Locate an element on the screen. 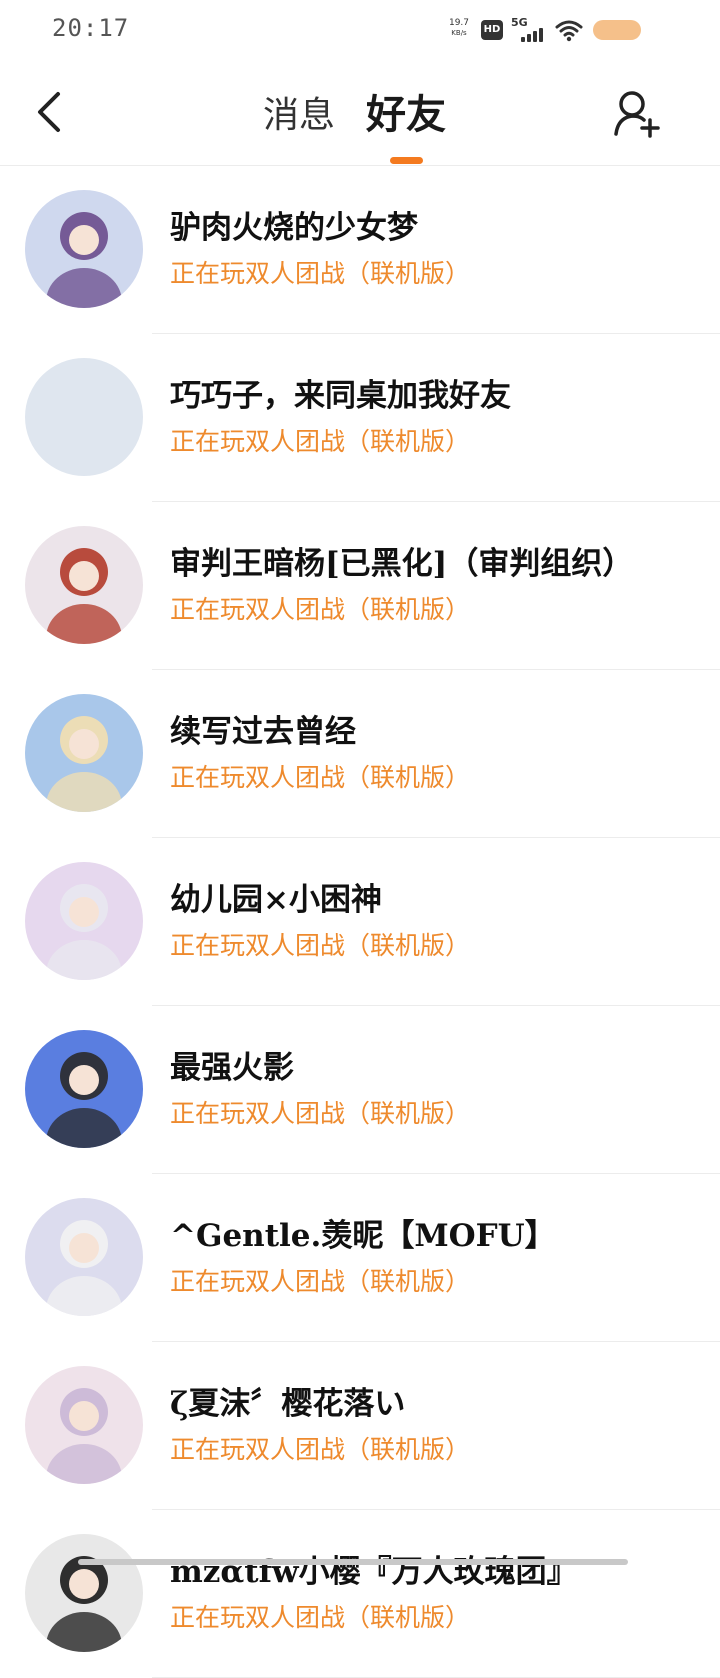 This screenshot has height=1678, width=720. network-speed: 19.7 KB/s is located at coordinates (459, 28).